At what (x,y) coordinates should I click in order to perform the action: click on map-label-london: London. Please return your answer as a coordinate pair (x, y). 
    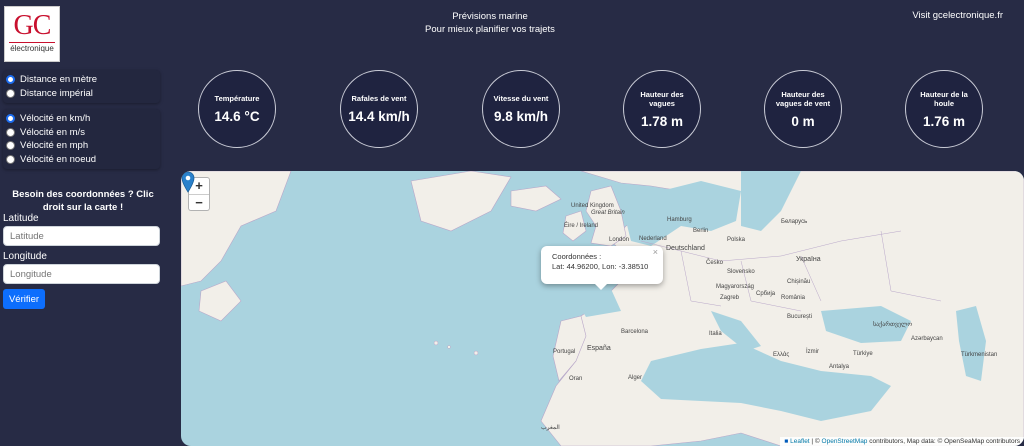
    Looking at the image, I should click on (619, 240).